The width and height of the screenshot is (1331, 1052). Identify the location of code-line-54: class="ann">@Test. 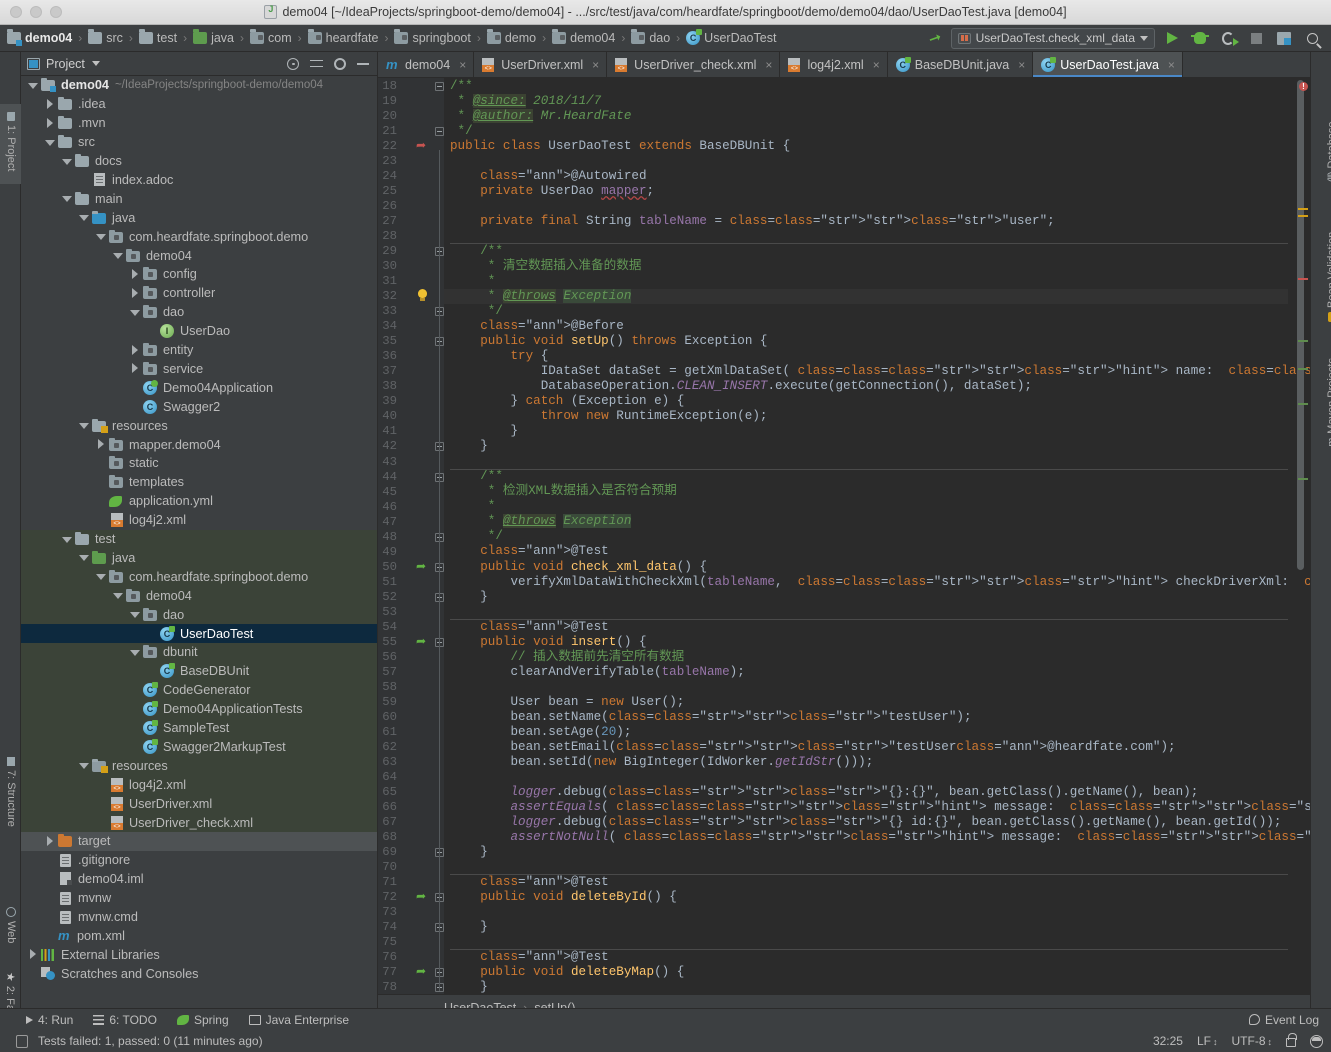
(866, 627).